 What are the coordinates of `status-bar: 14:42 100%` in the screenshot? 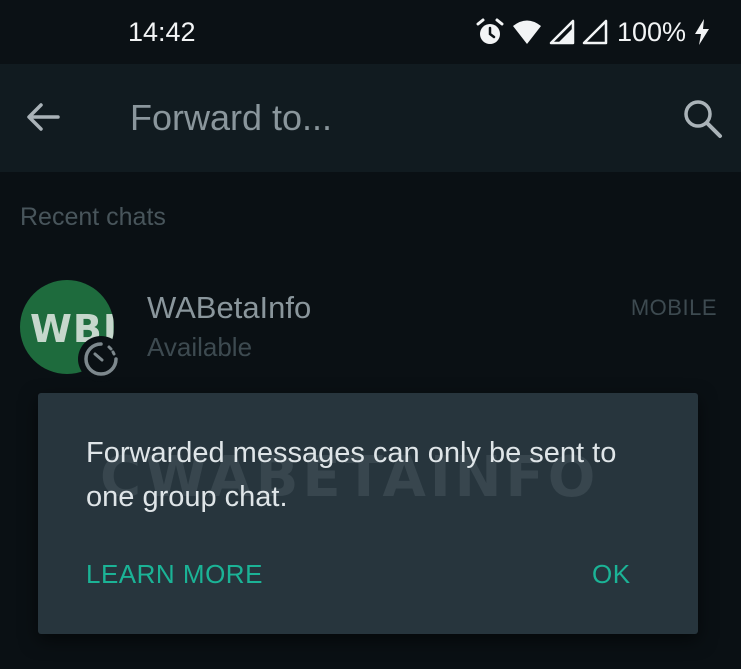 It's located at (370, 32).